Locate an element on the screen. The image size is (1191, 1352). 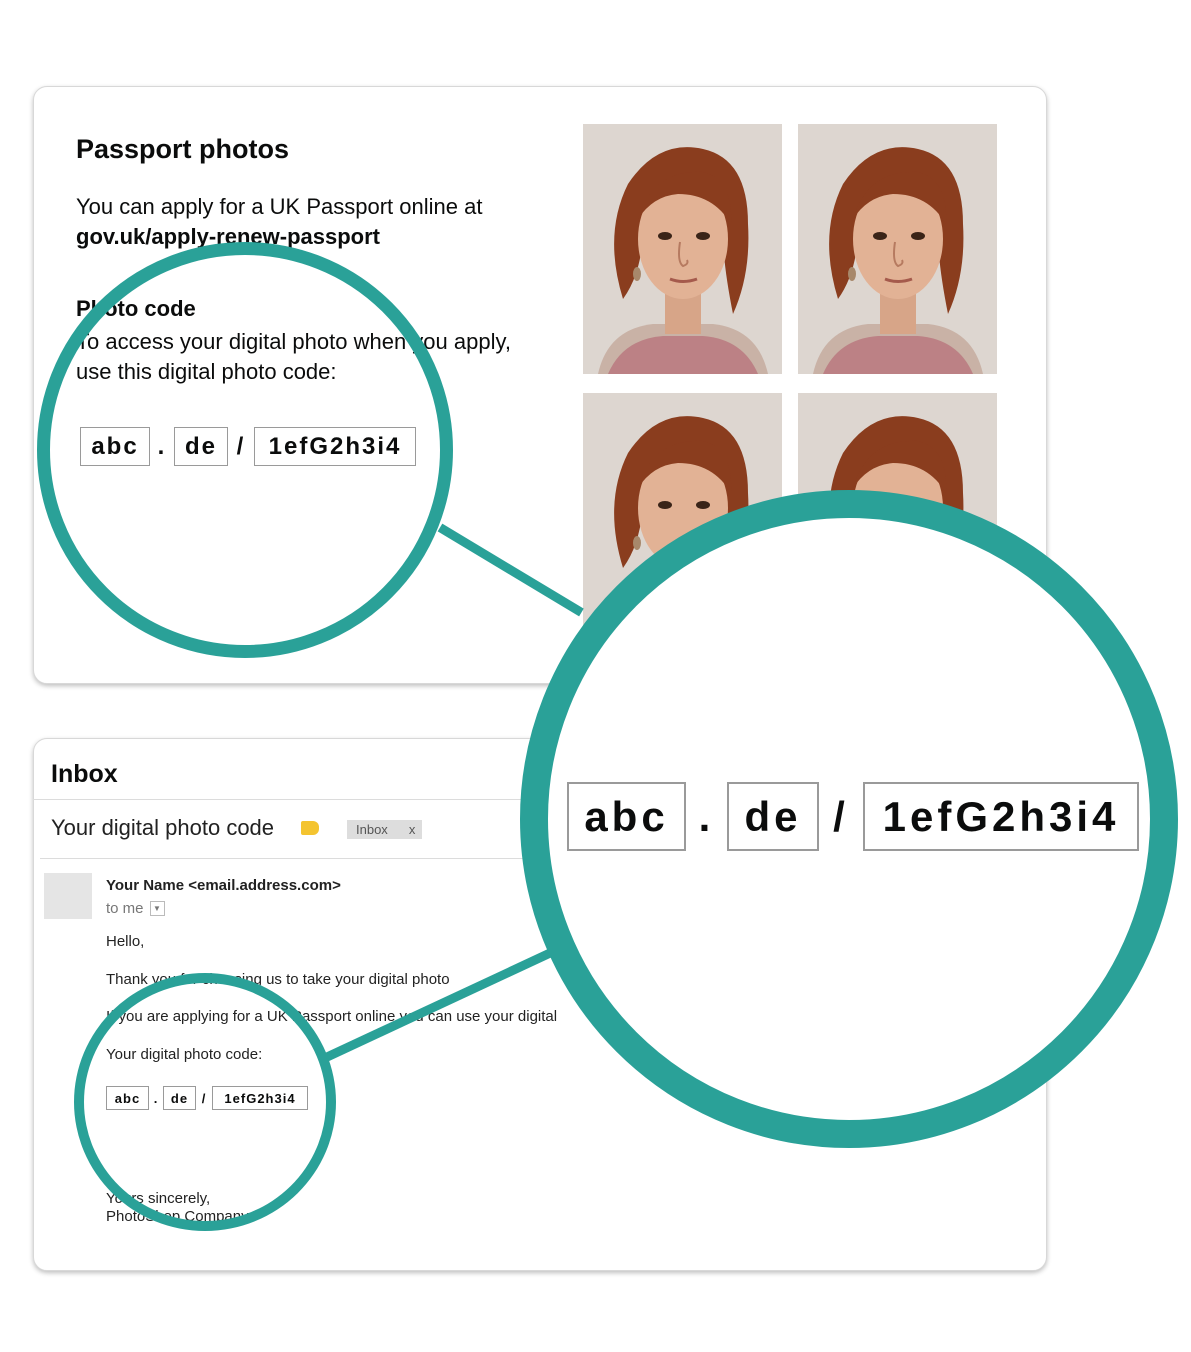
photo-code-magnified: abc . de / 1efG2h3i4 is located at coordinates (853, 816).